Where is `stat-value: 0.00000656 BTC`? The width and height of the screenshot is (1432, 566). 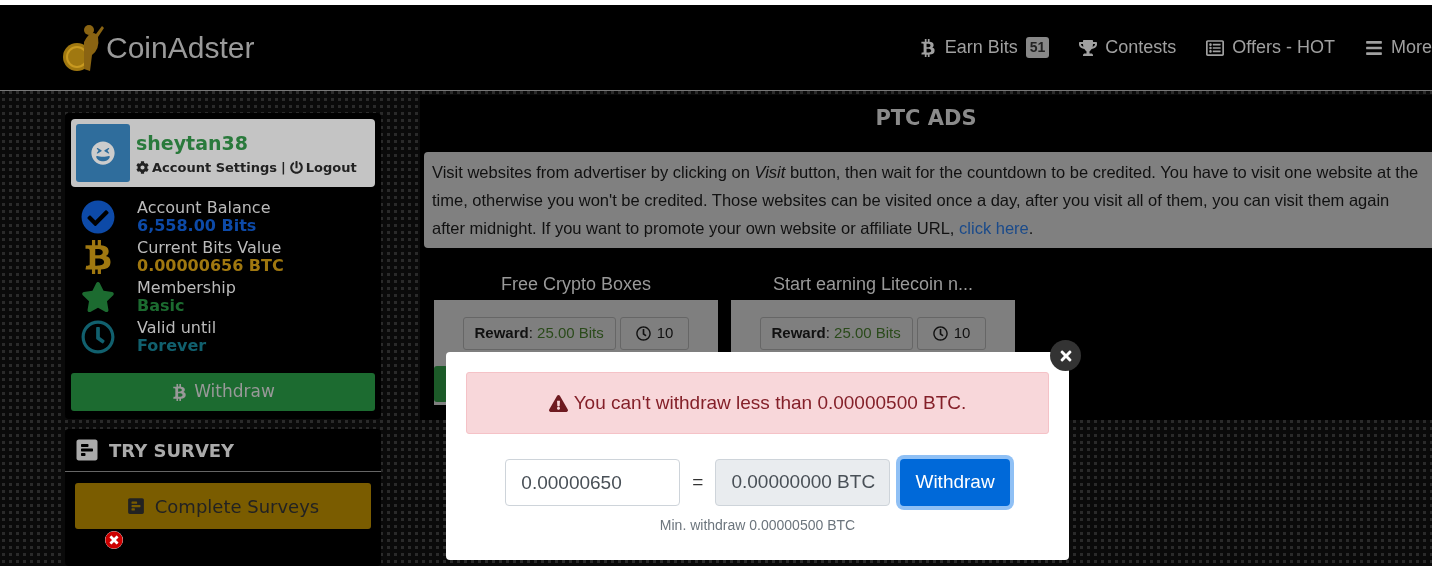 stat-value: 0.00000656 BTC is located at coordinates (210, 266).